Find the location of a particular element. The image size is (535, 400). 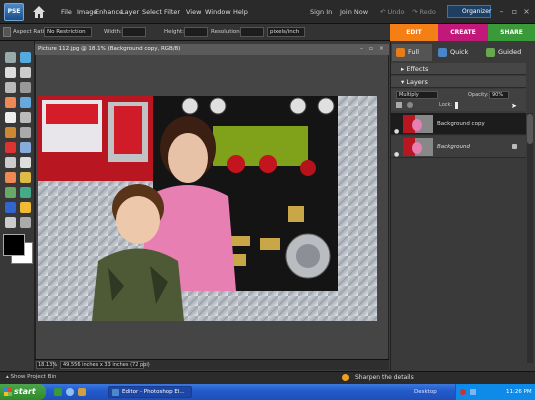

magic-wand-tool-icon is located at coordinates (10, 102).